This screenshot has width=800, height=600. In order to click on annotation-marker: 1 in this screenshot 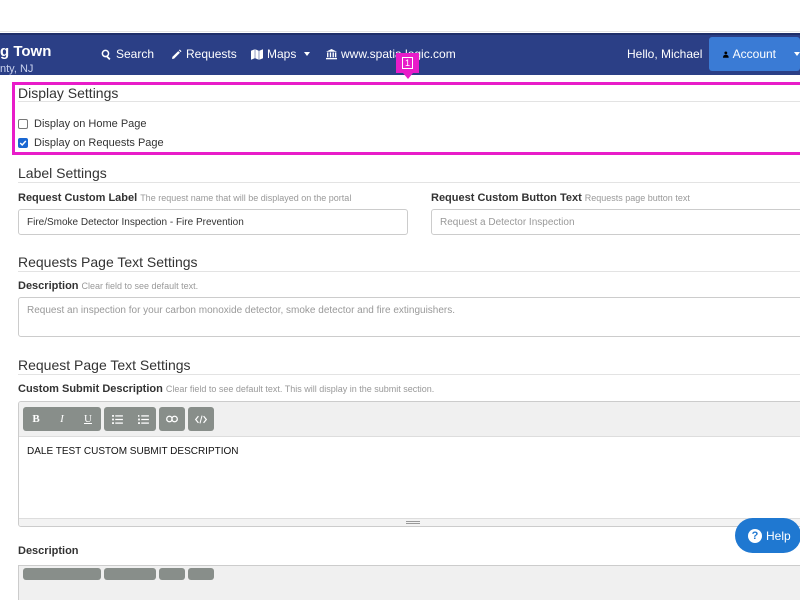, I will do `click(407, 63)`.